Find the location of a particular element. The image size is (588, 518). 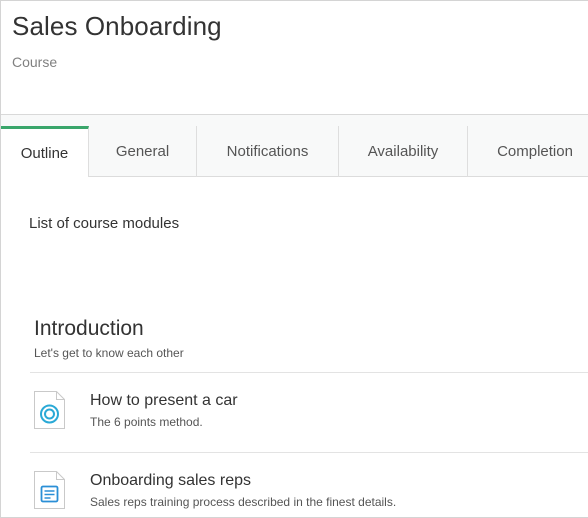

tab-completion: Completion is located at coordinates (528, 151).